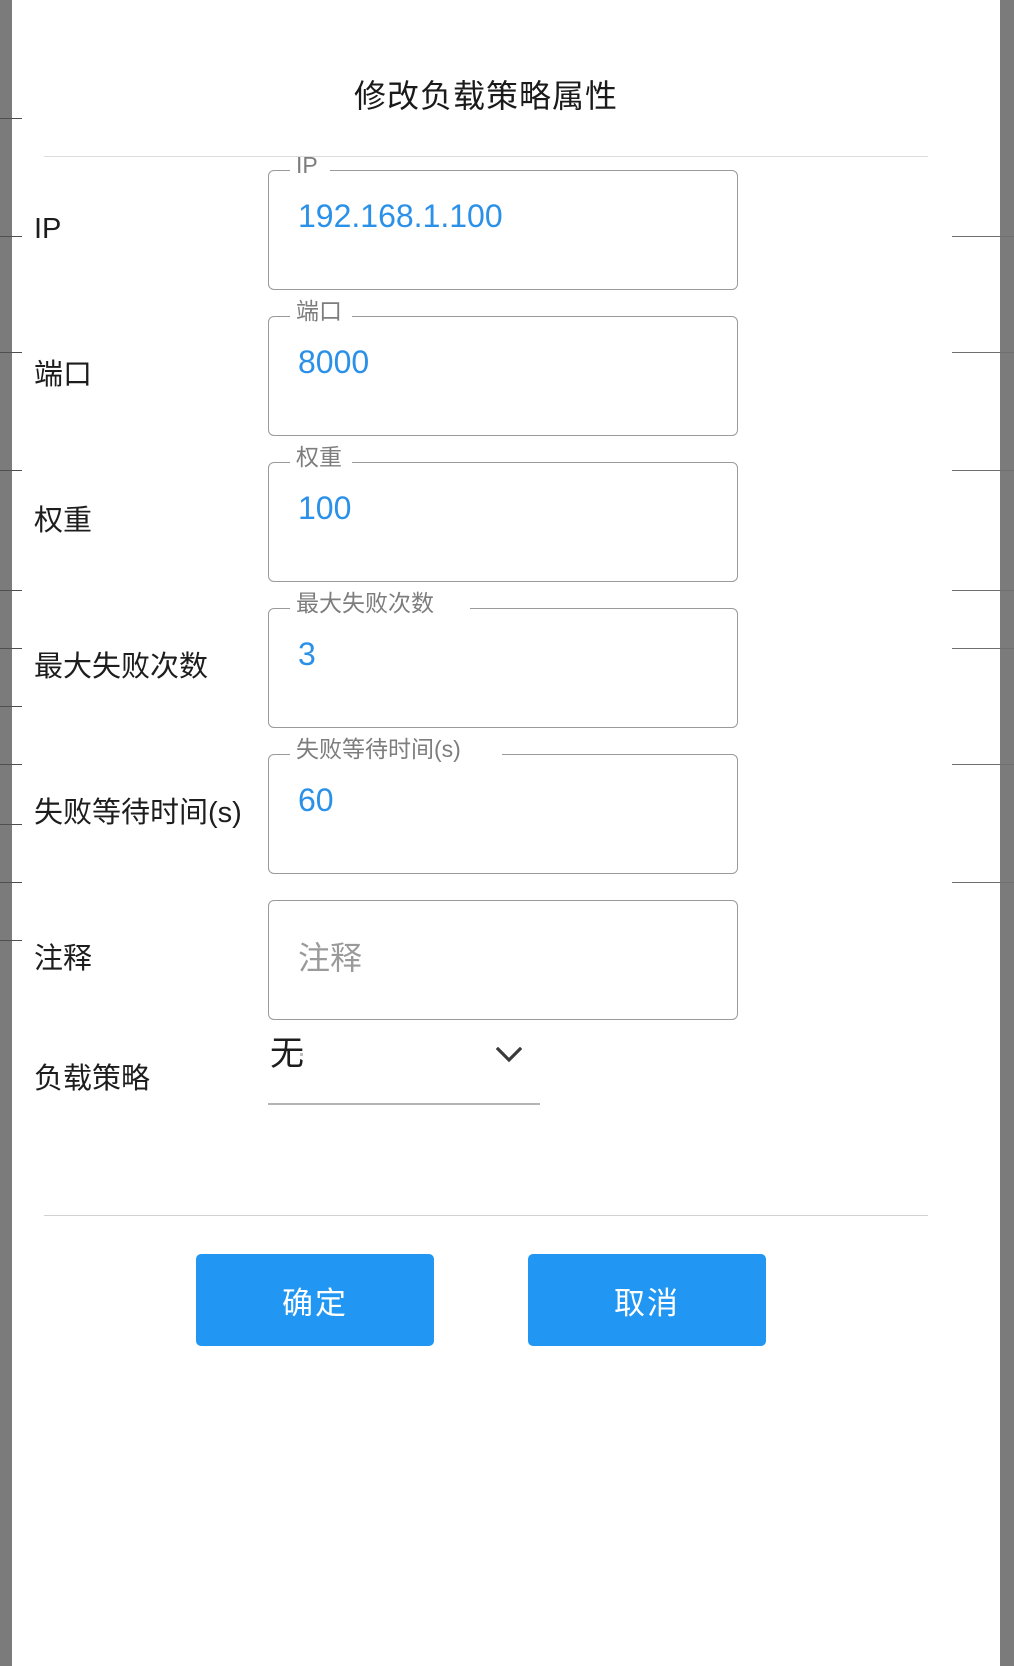 The width and height of the screenshot is (1014, 1666). Describe the element at coordinates (92, 1079) in the screenshot. I see `row-label-load-strategy: 负载策略` at that location.